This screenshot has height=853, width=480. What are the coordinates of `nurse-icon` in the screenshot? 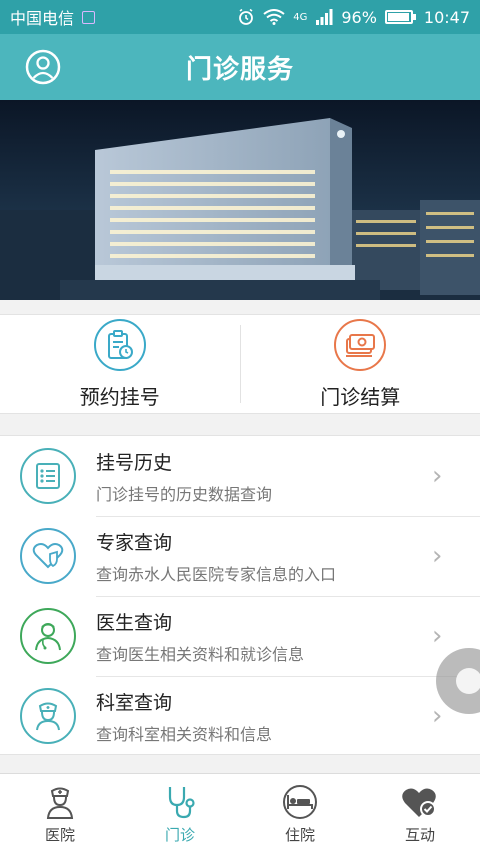 It's located at (48, 716).